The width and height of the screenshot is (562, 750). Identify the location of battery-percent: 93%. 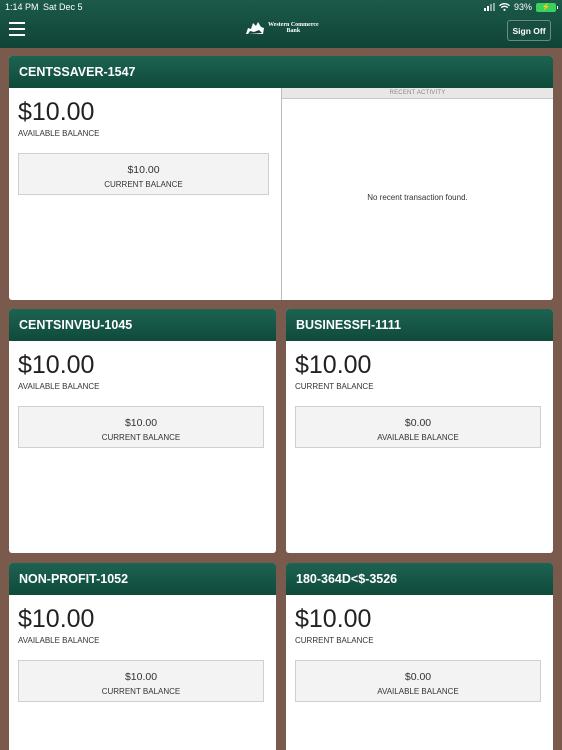
(522, 7).